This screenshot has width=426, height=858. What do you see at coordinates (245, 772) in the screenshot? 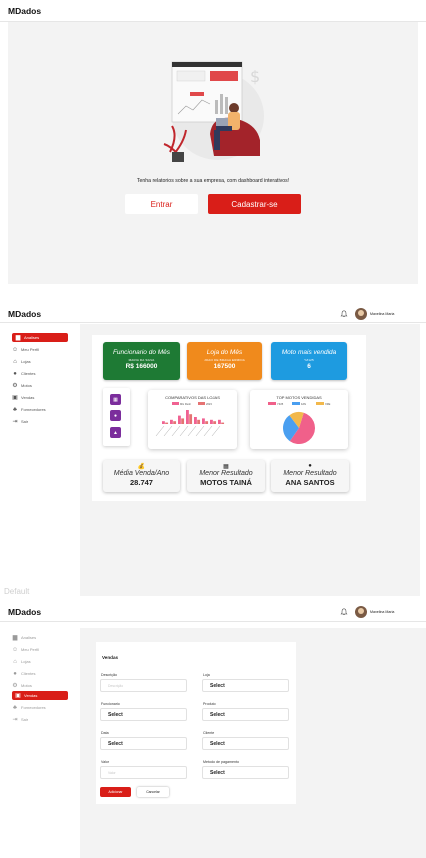
I see `payment-method-select: Select` at bounding box center [245, 772].